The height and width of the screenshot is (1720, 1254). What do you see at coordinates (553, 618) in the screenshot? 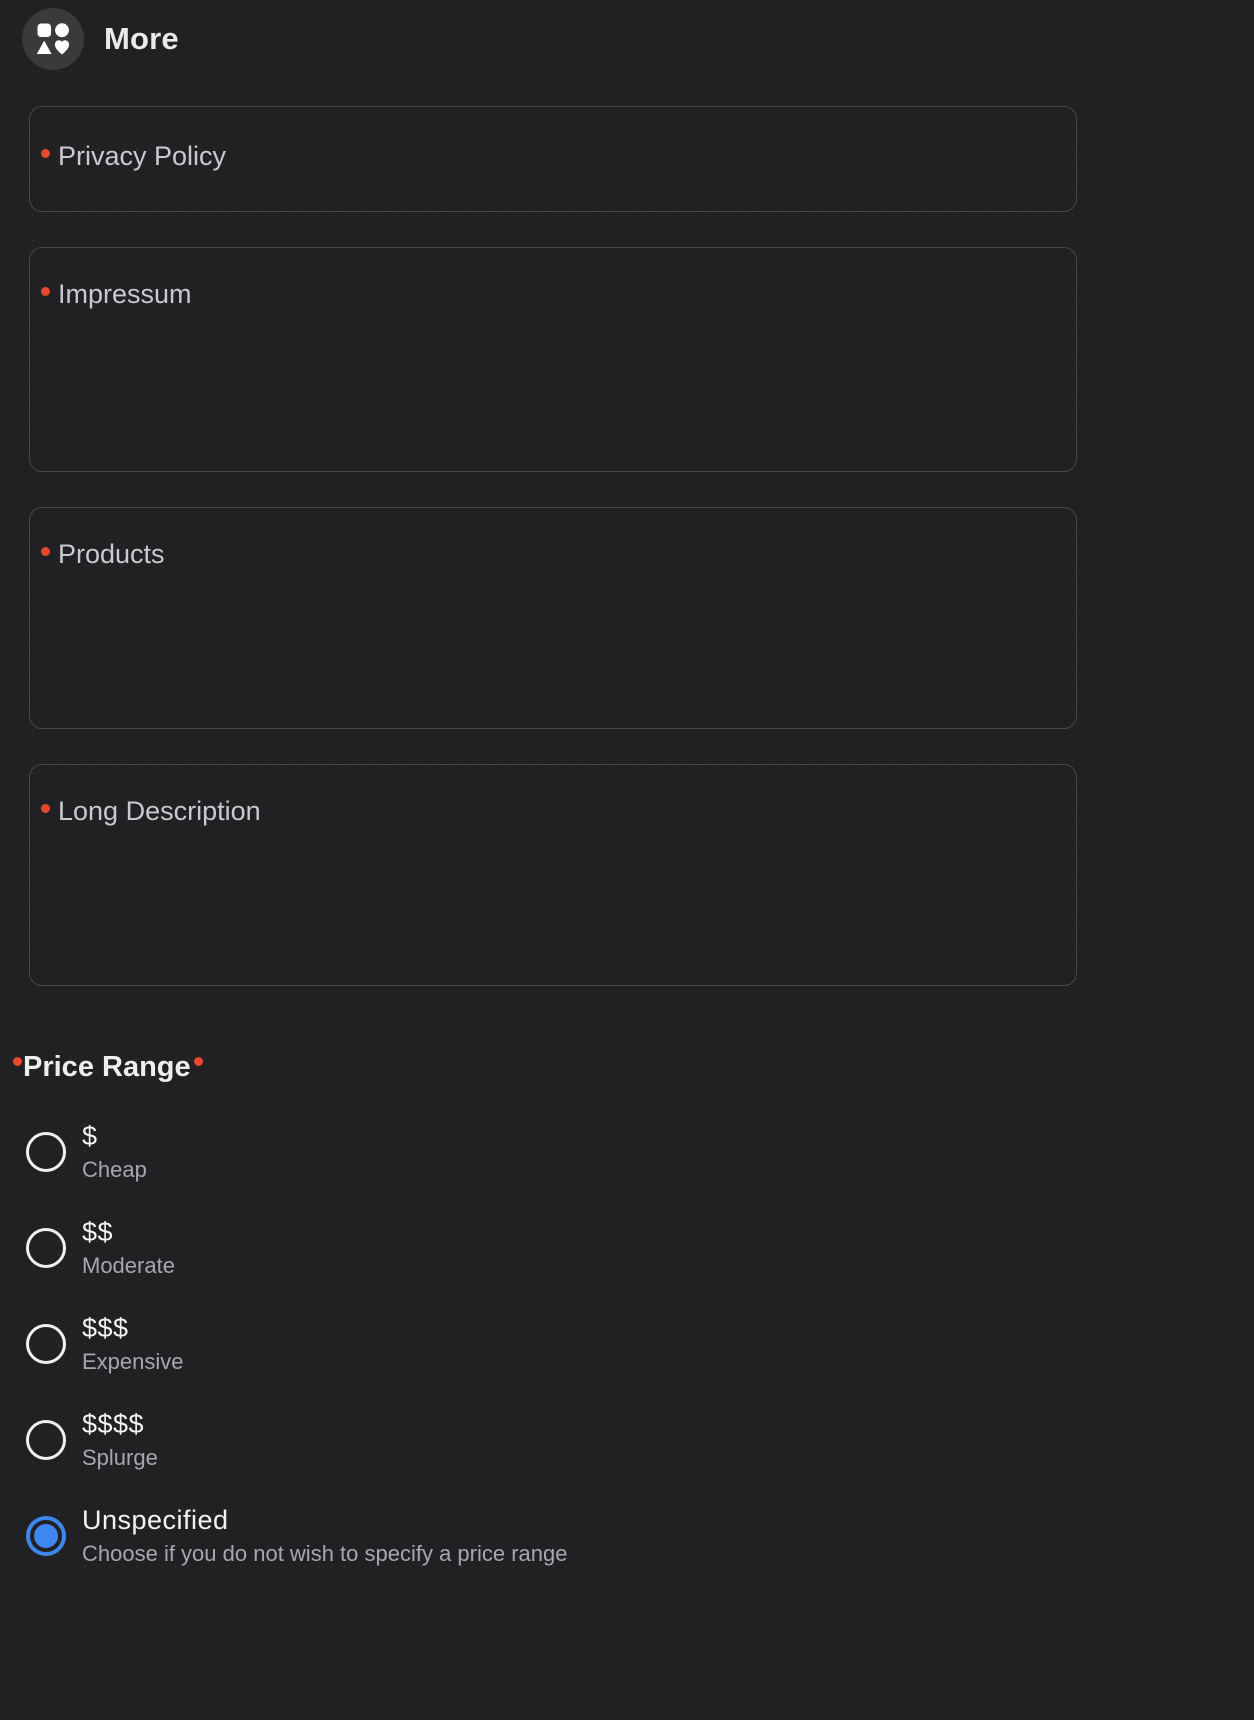
I see `field-card-products: Products` at bounding box center [553, 618].